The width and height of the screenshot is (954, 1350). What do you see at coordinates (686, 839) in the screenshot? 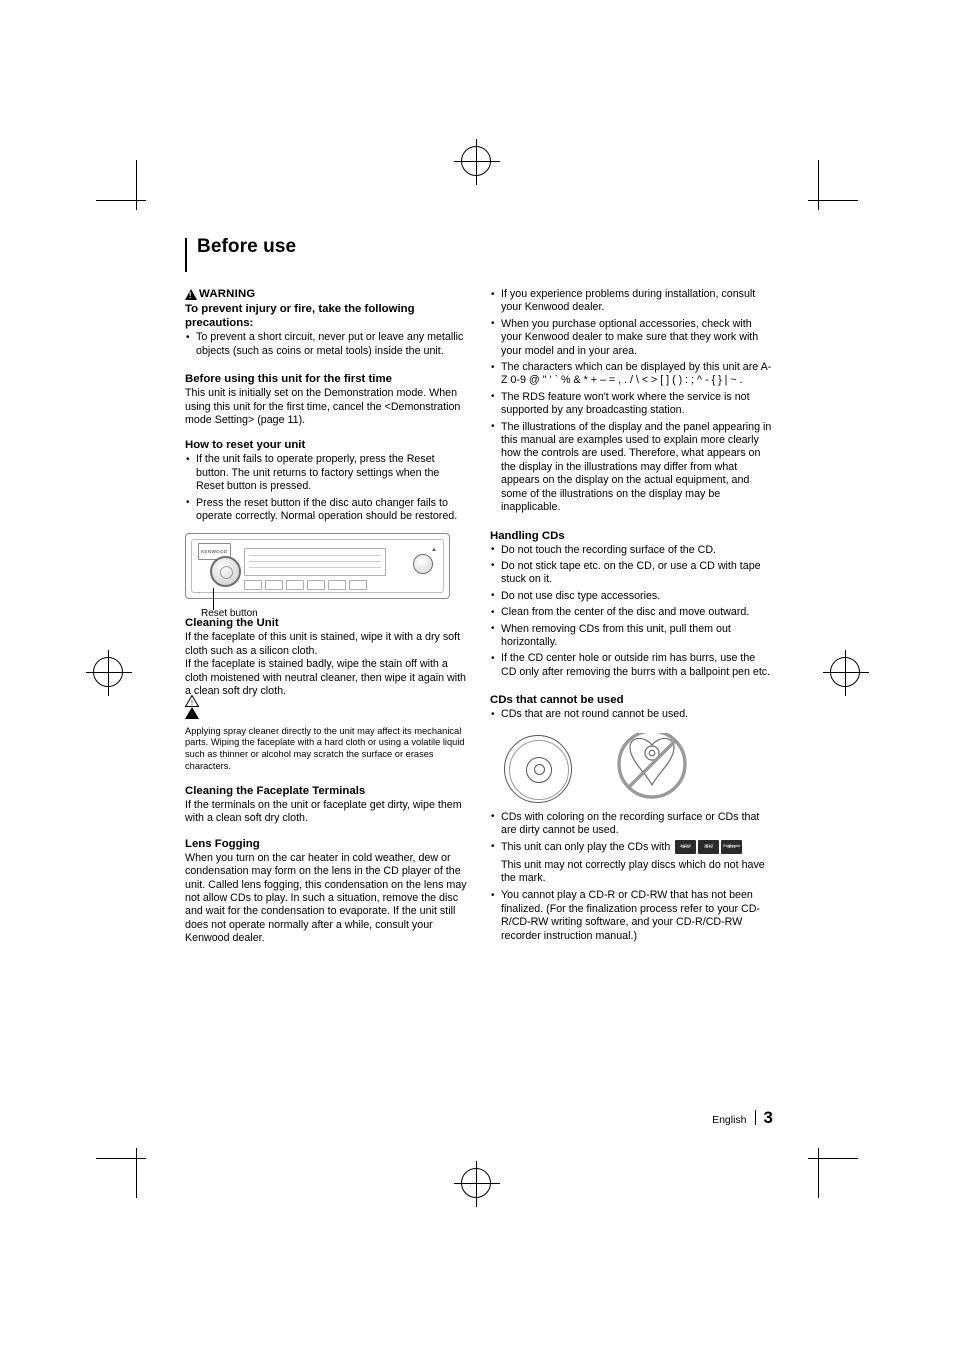
I see `cd-logo-bottom-text: DIGITAL AUDIO` at bounding box center [686, 839].